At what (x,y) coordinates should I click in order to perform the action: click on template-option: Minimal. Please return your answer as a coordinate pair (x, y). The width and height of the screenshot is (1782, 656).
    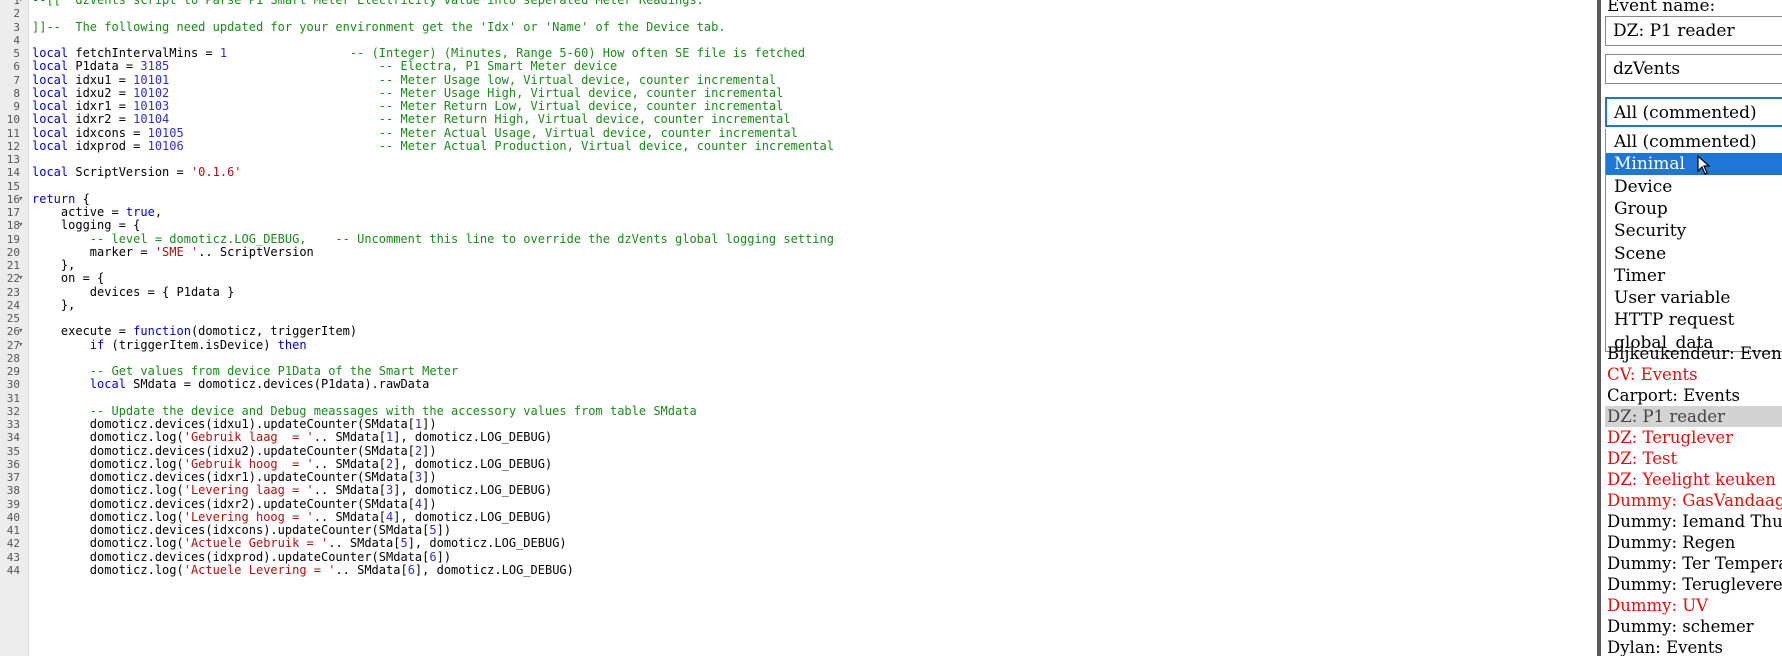
    Looking at the image, I should click on (1694, 164).